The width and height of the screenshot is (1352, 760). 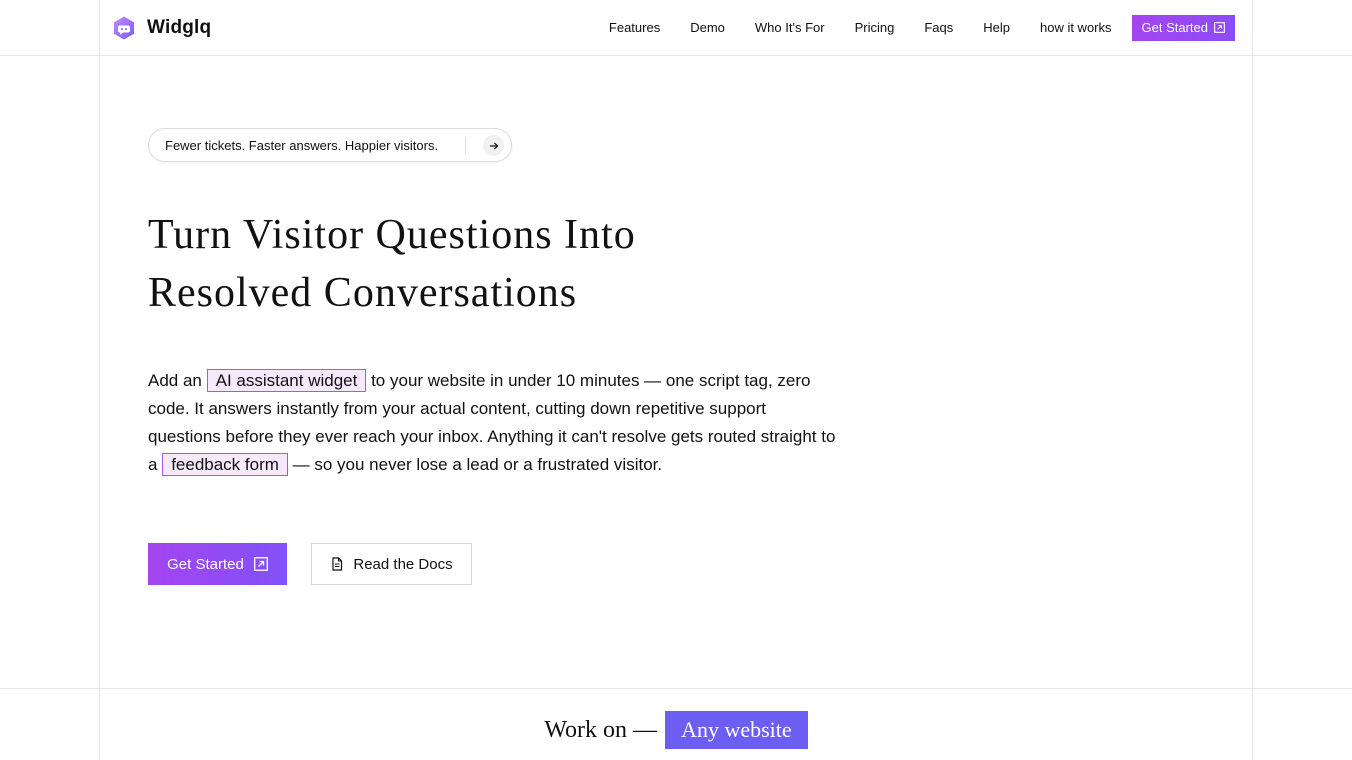 I want to click on headline-line-2: Resolved Conversations, so click(x=363, y=293).